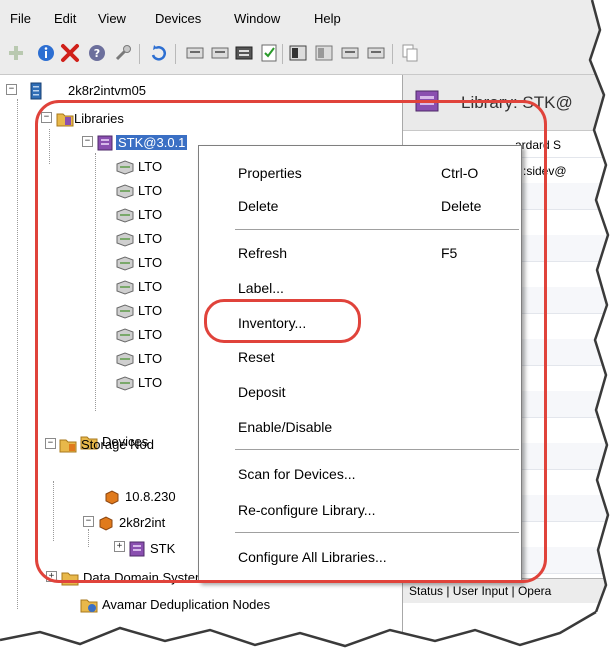  I want to click on library-icon, so click(244, 53).